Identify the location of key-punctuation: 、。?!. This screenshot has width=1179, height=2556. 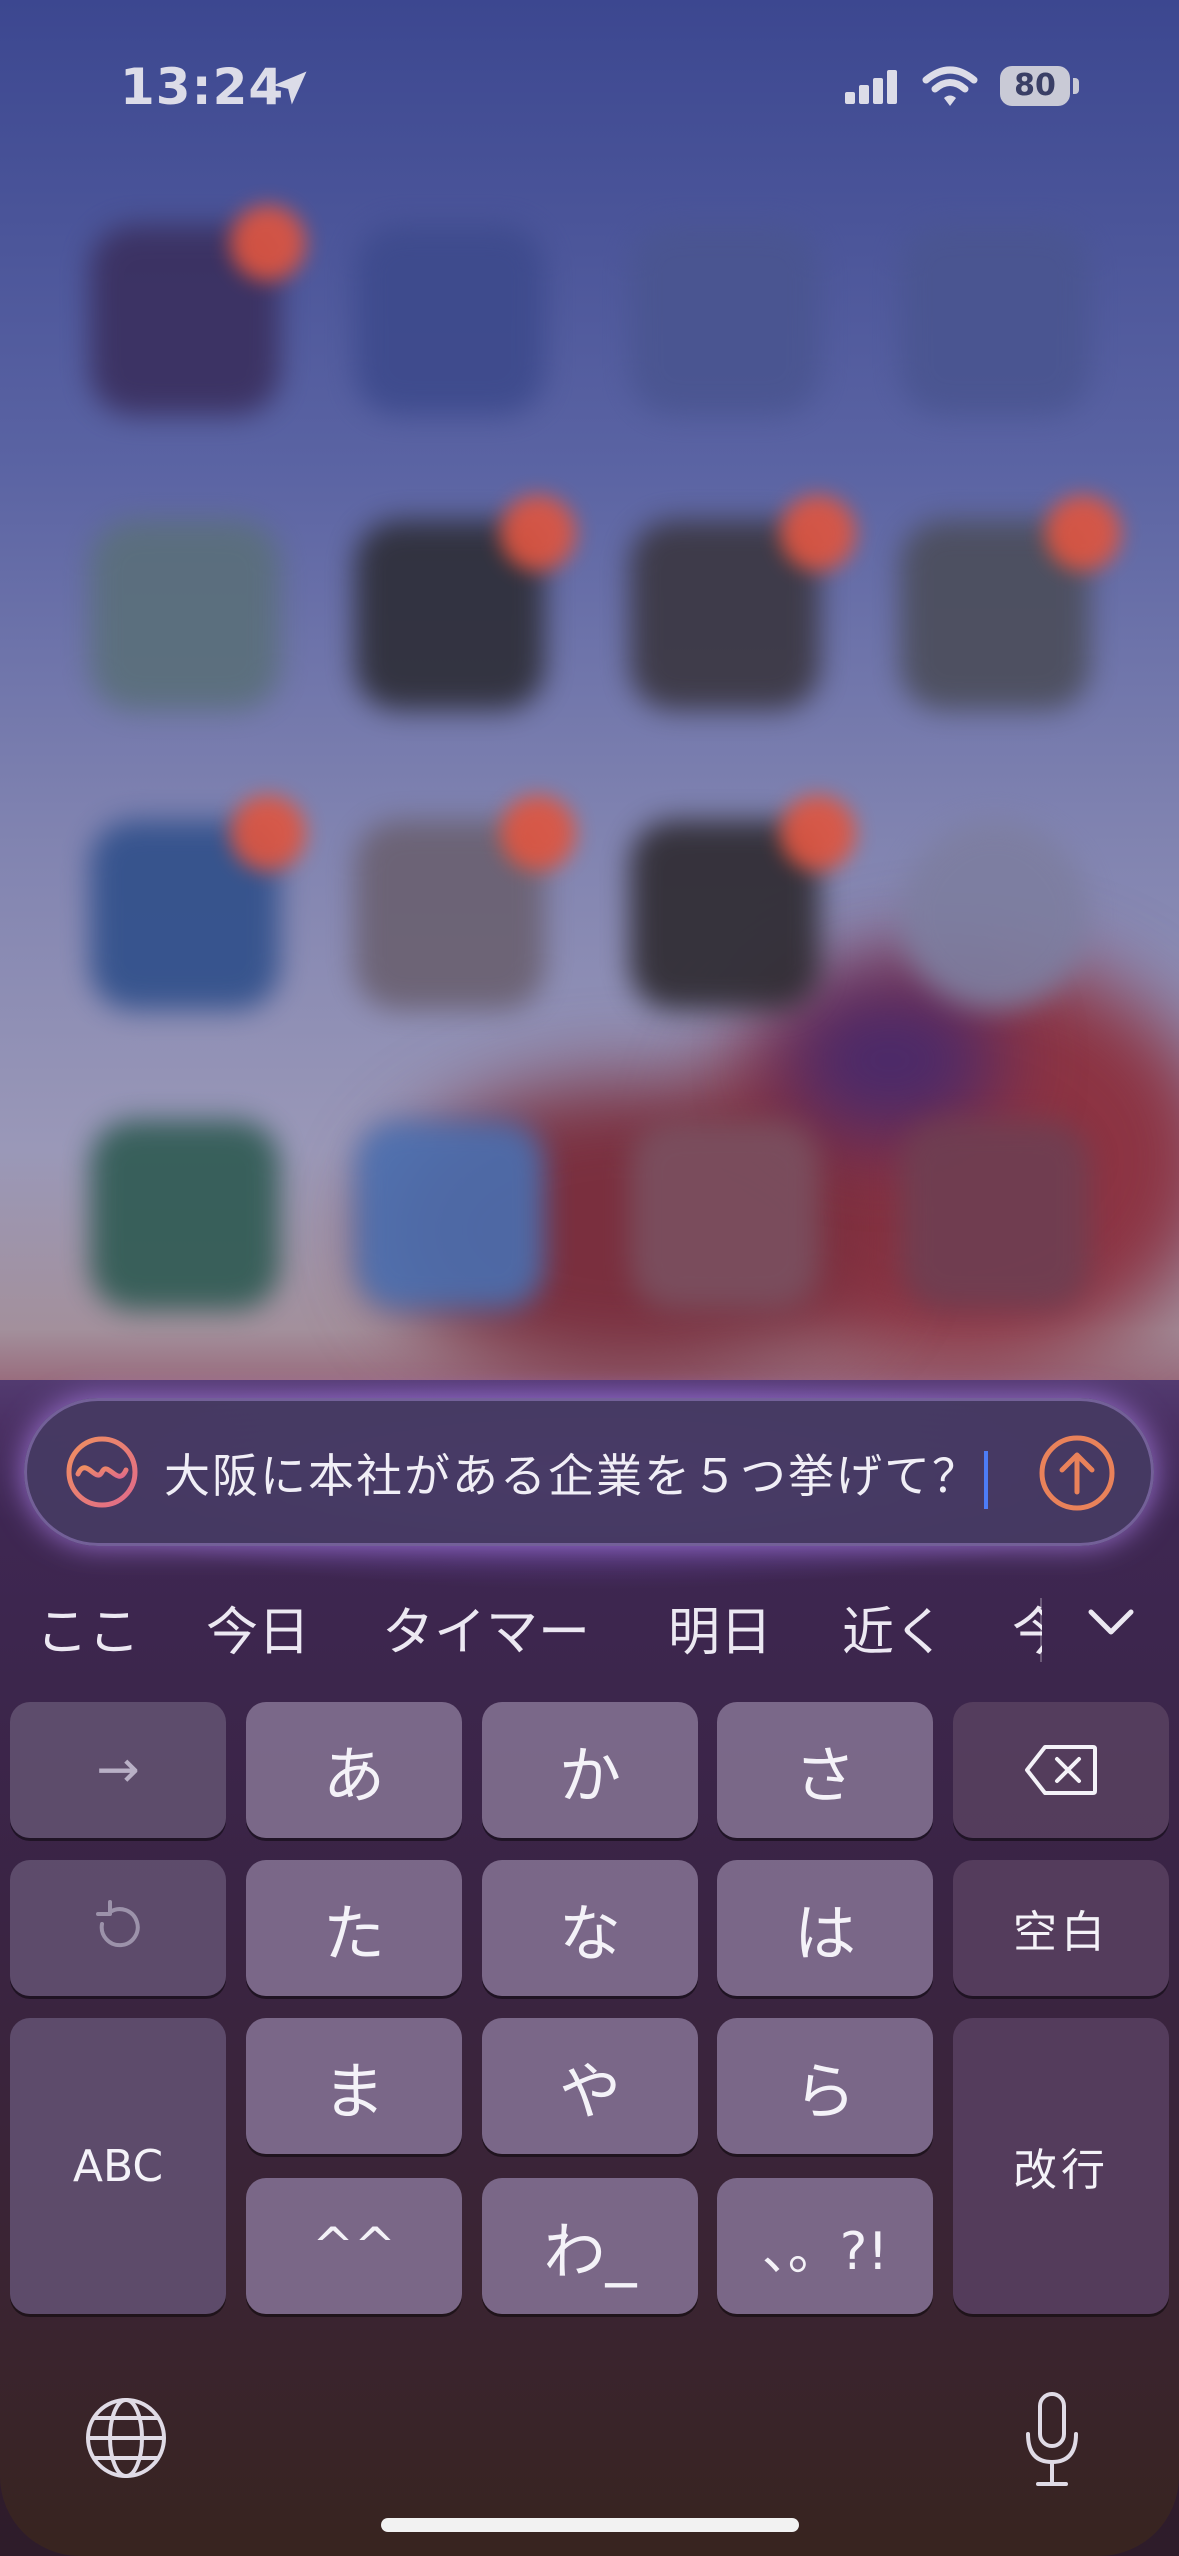
(825, 2246).